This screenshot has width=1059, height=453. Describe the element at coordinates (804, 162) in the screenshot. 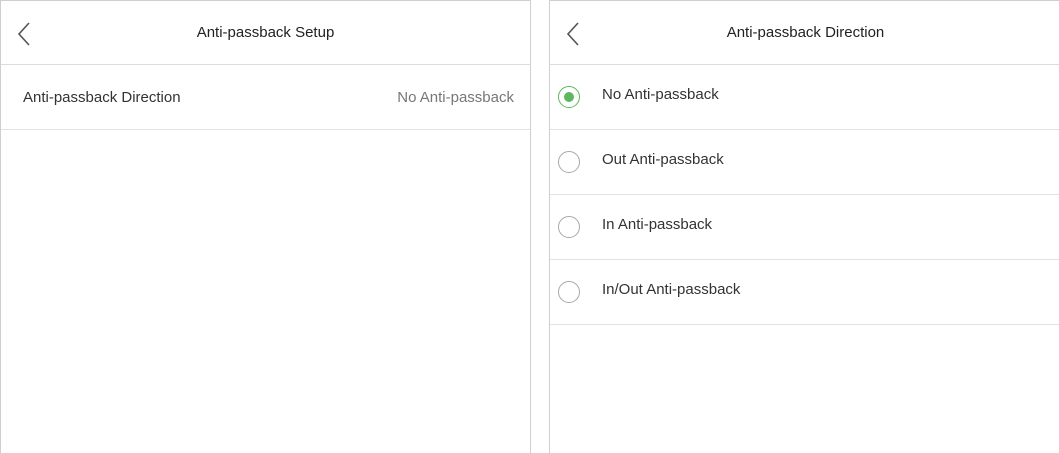

I see `option-out-anti-passback: Out Anti-passback` at that location.